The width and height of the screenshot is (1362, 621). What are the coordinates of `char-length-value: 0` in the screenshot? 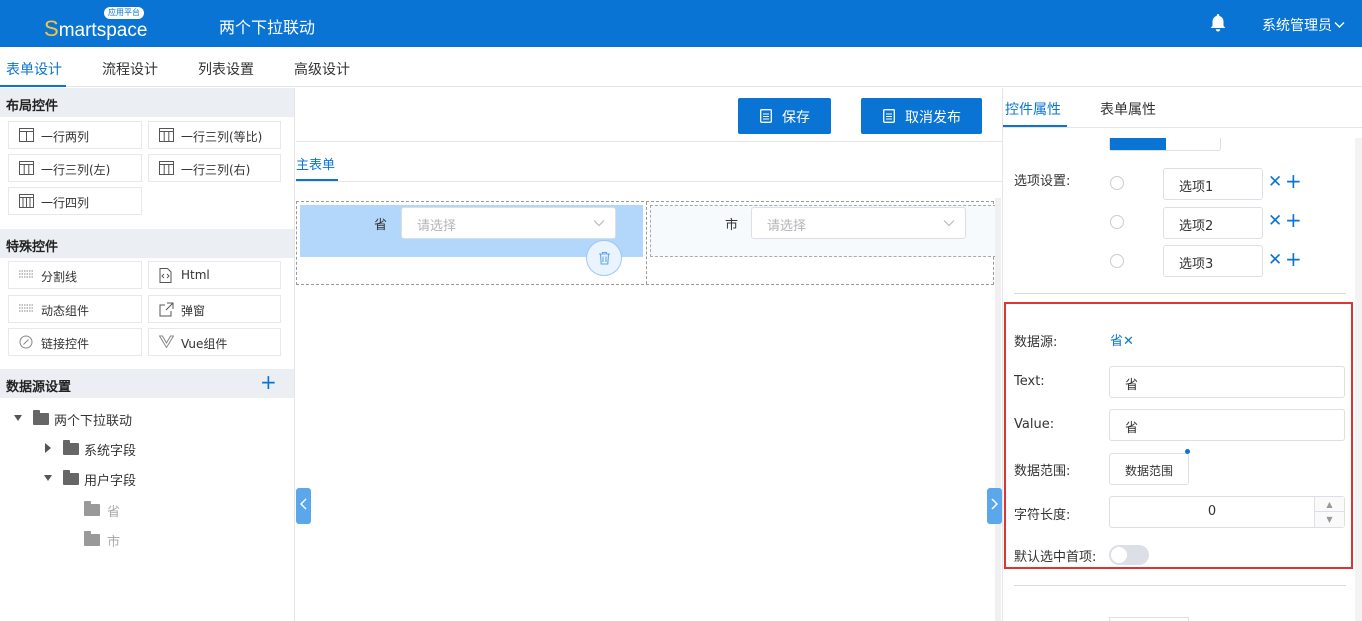 It's located at (1212, 511).